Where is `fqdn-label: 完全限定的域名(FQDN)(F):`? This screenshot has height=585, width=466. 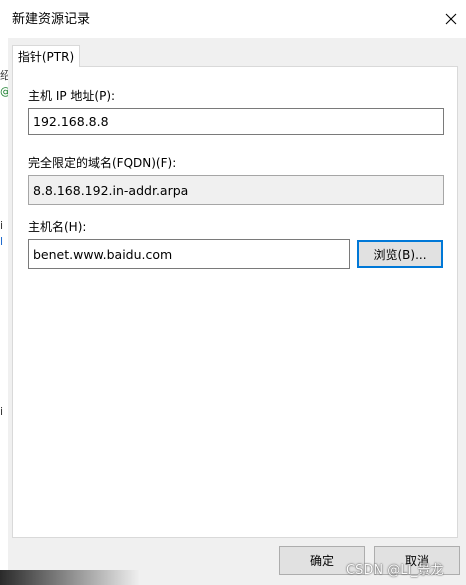 fqdn-label: 完全限定的域名(FQDN)(F): is located at coordinates (102, 163).